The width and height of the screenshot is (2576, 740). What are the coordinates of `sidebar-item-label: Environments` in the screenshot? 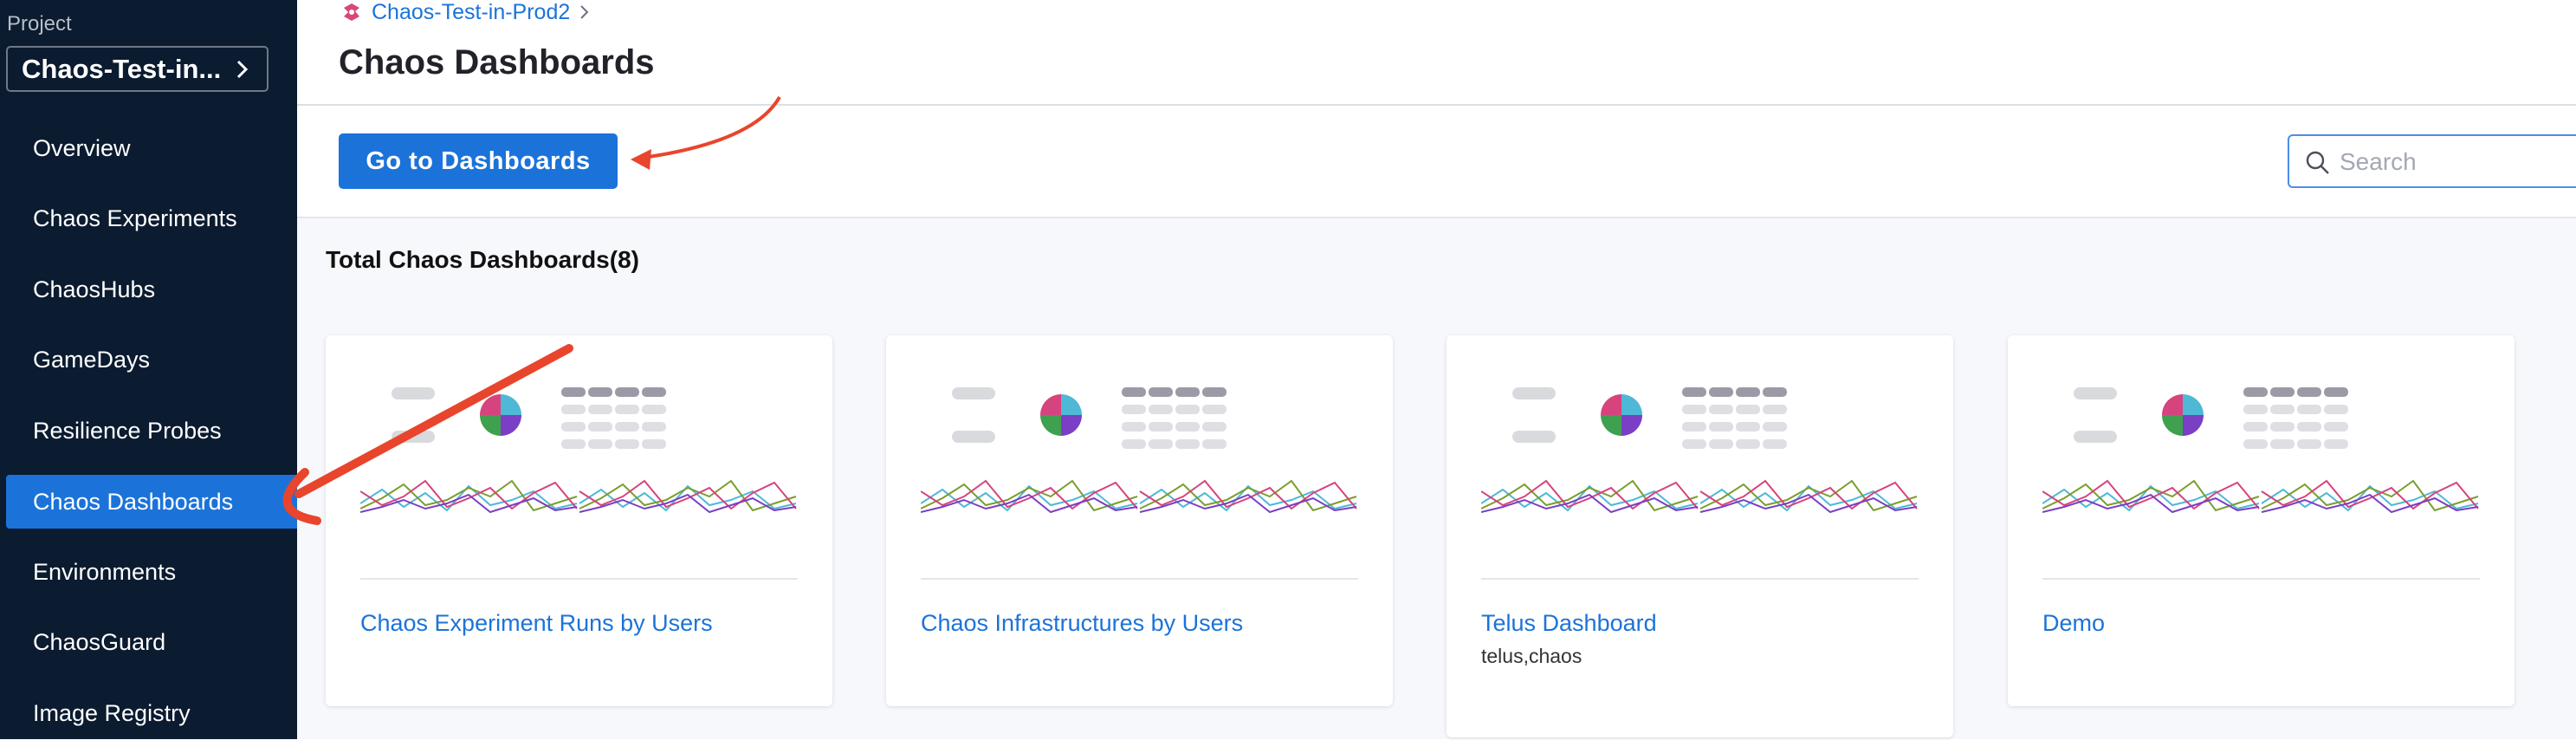 It's located at (105, 571).